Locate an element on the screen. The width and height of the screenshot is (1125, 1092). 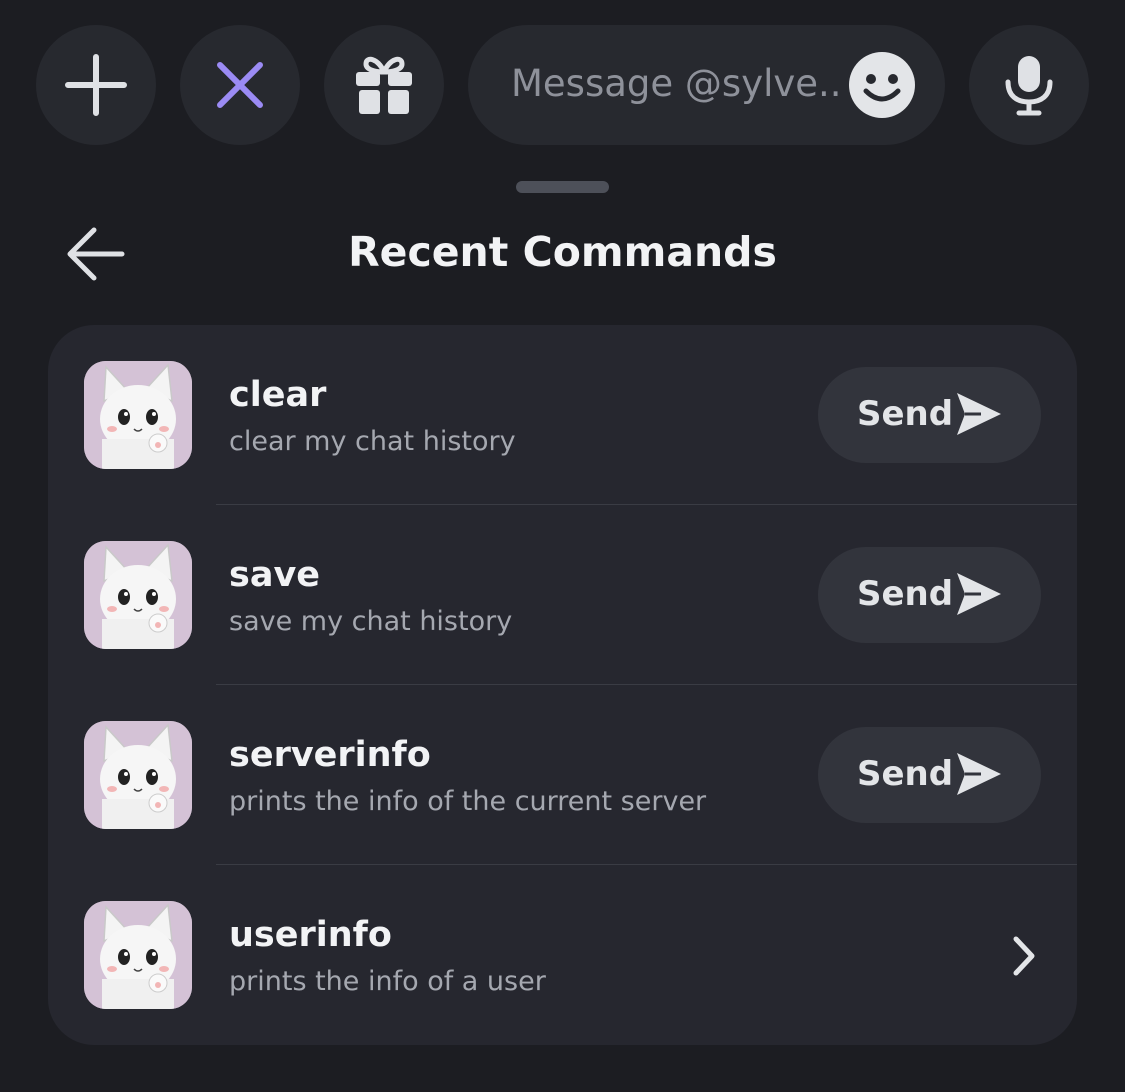
chevron-right-icon is located at coordinates (1024, 956).